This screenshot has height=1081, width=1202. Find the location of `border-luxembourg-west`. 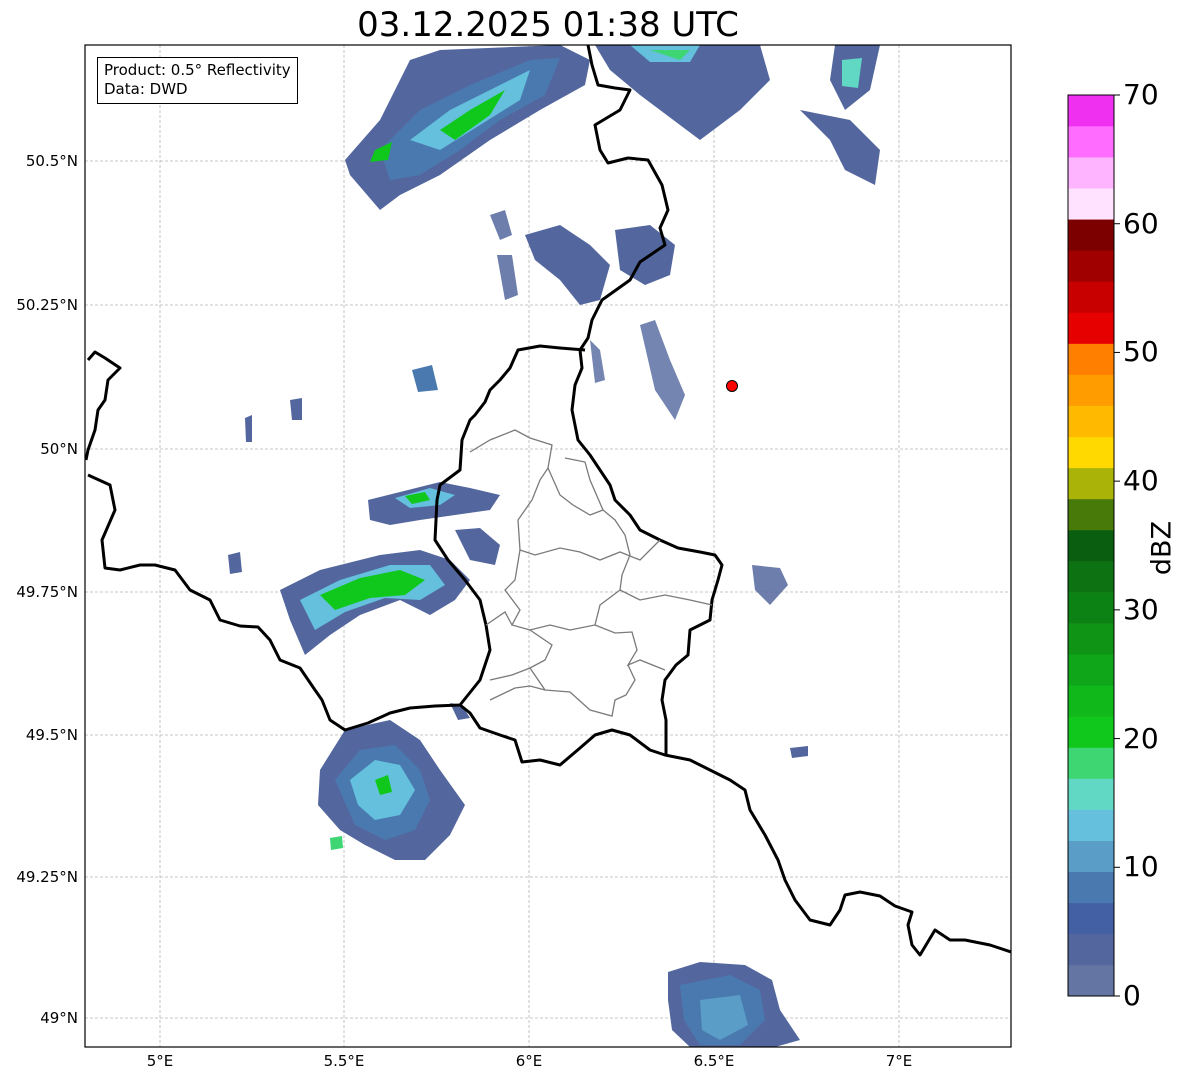

border-luxembourg-west is located at coordinates (336, 538).